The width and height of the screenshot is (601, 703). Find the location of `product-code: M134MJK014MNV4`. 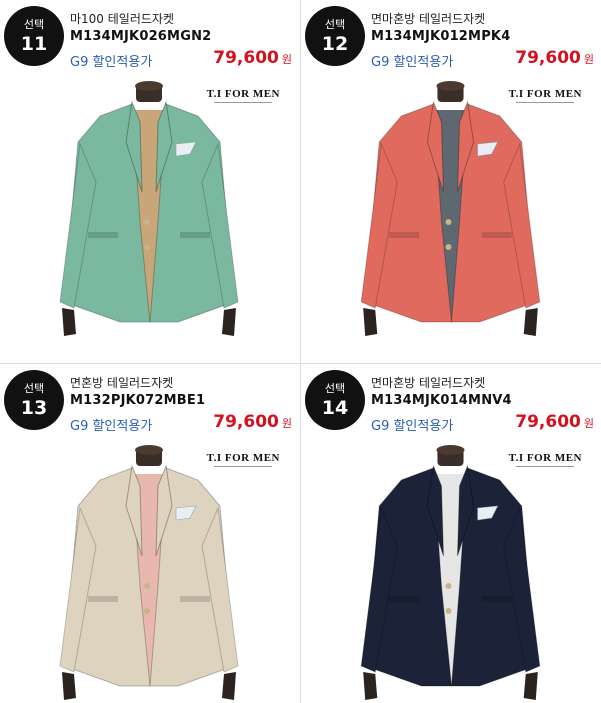

product-code: M134MJK014MNV4 is located at coordinates (441, 400).